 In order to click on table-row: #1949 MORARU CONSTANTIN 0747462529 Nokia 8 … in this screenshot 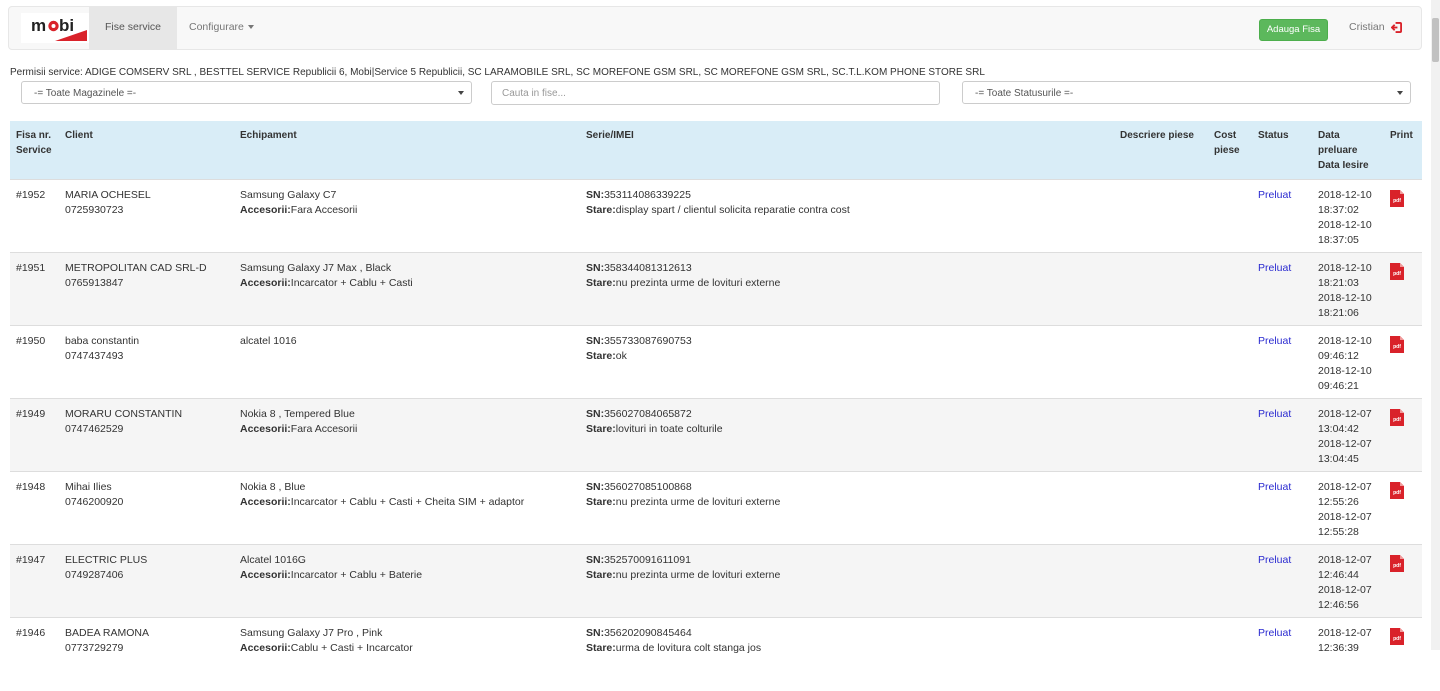, I will do `click(716, 435)`.